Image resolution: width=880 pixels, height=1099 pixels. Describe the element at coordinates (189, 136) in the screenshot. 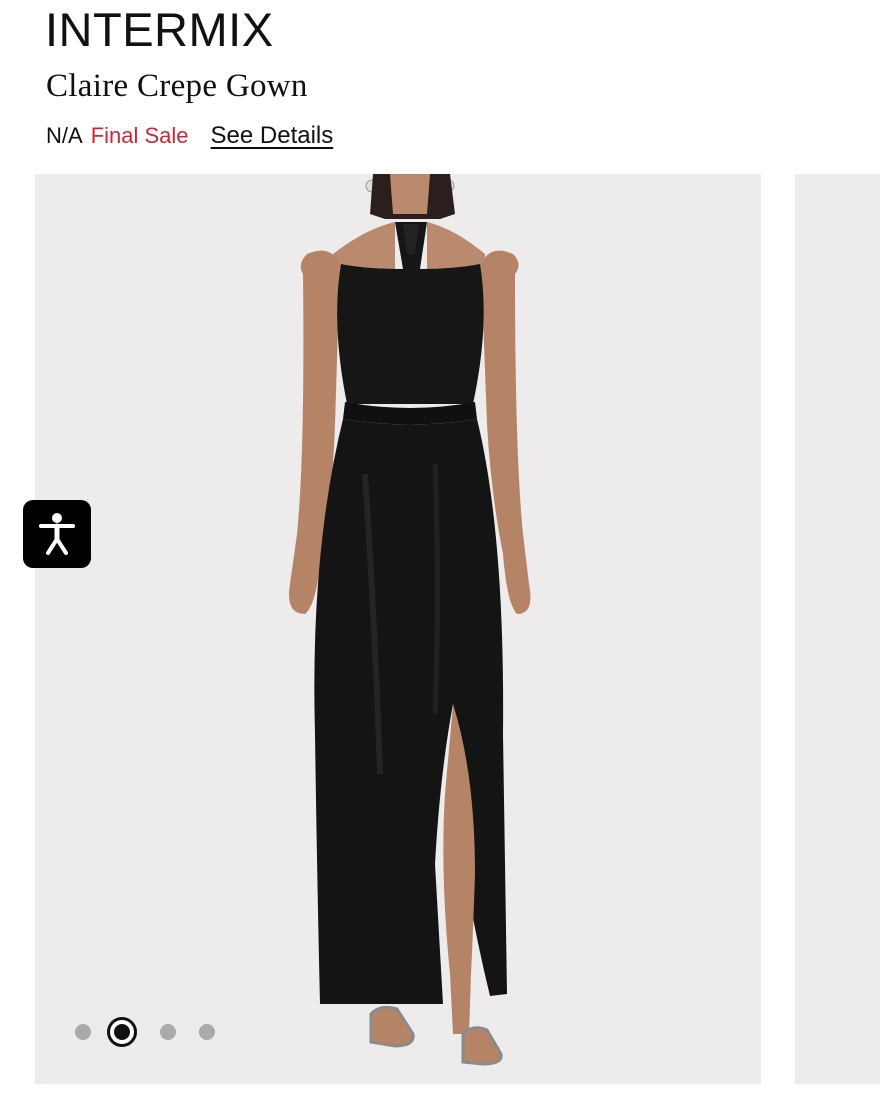

I see `price-row: N/A Final Sale See Details` at that location.